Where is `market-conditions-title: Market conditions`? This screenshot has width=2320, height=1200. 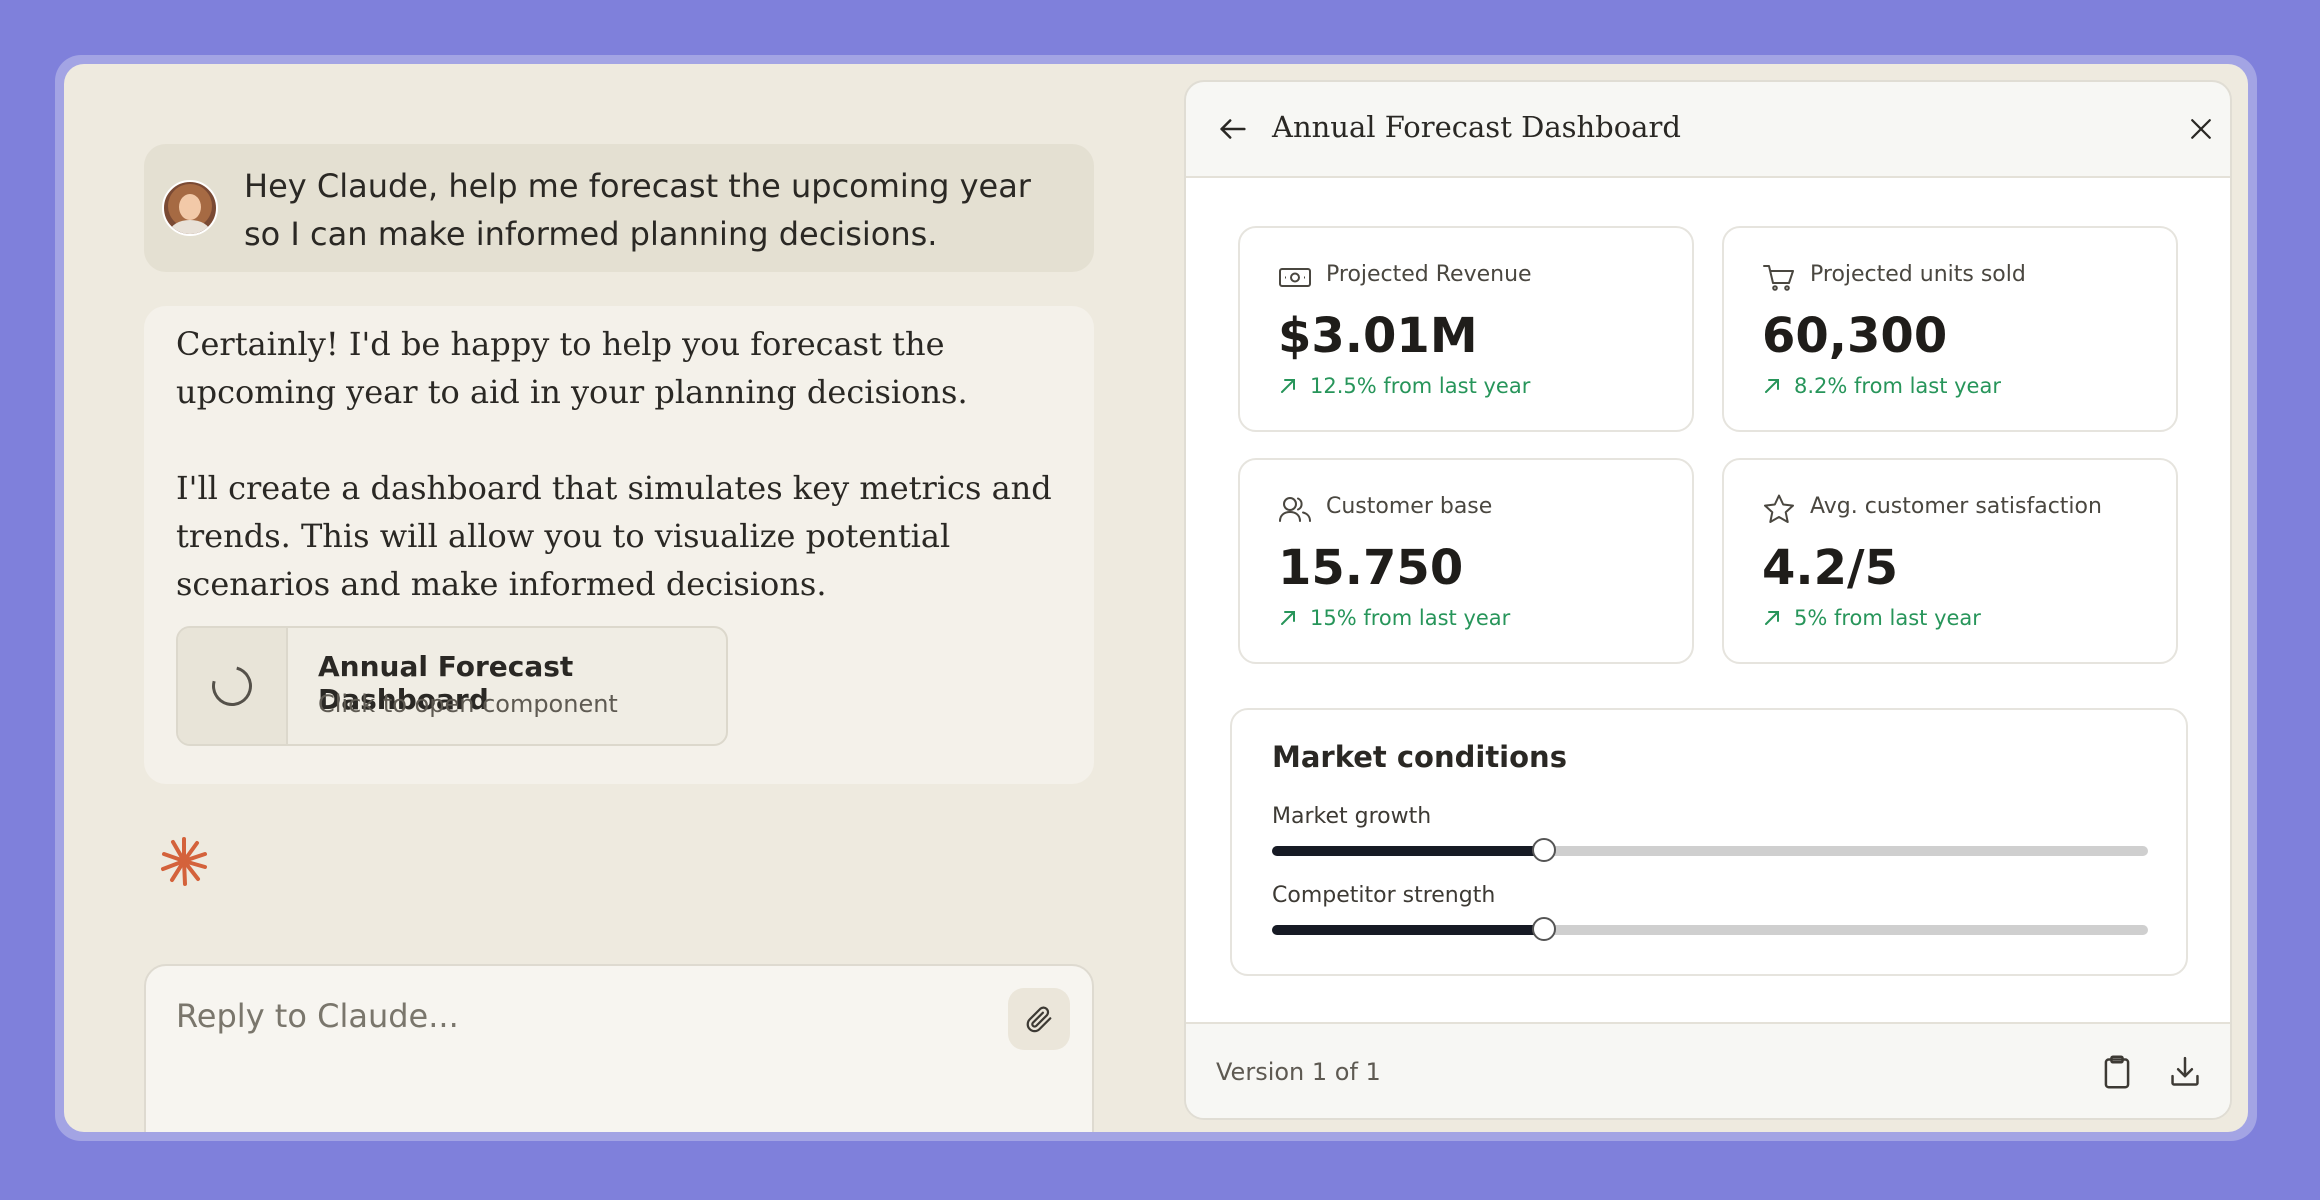
market-conditions-title: Market conditions is located at coordinates (1419, 757).